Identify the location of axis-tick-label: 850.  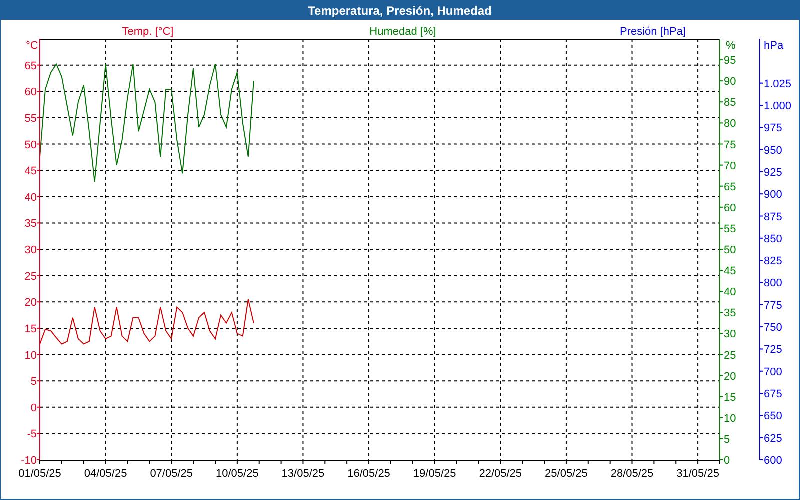
(773, 239).